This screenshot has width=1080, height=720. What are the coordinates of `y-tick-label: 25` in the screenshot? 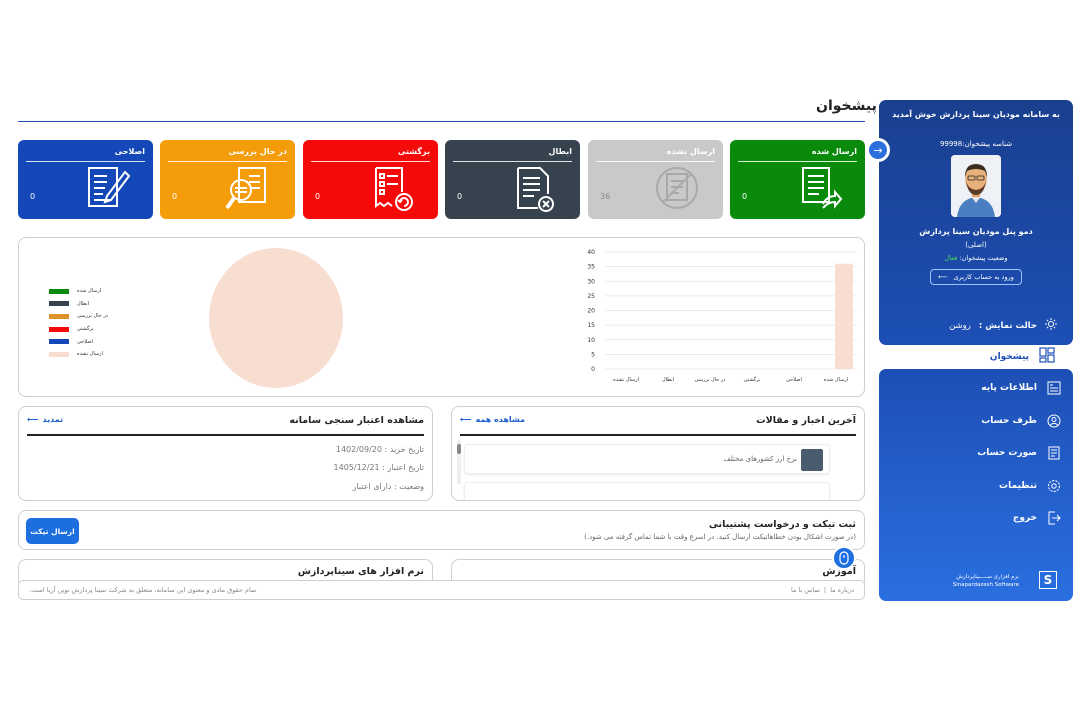 It's located at (591, 296).